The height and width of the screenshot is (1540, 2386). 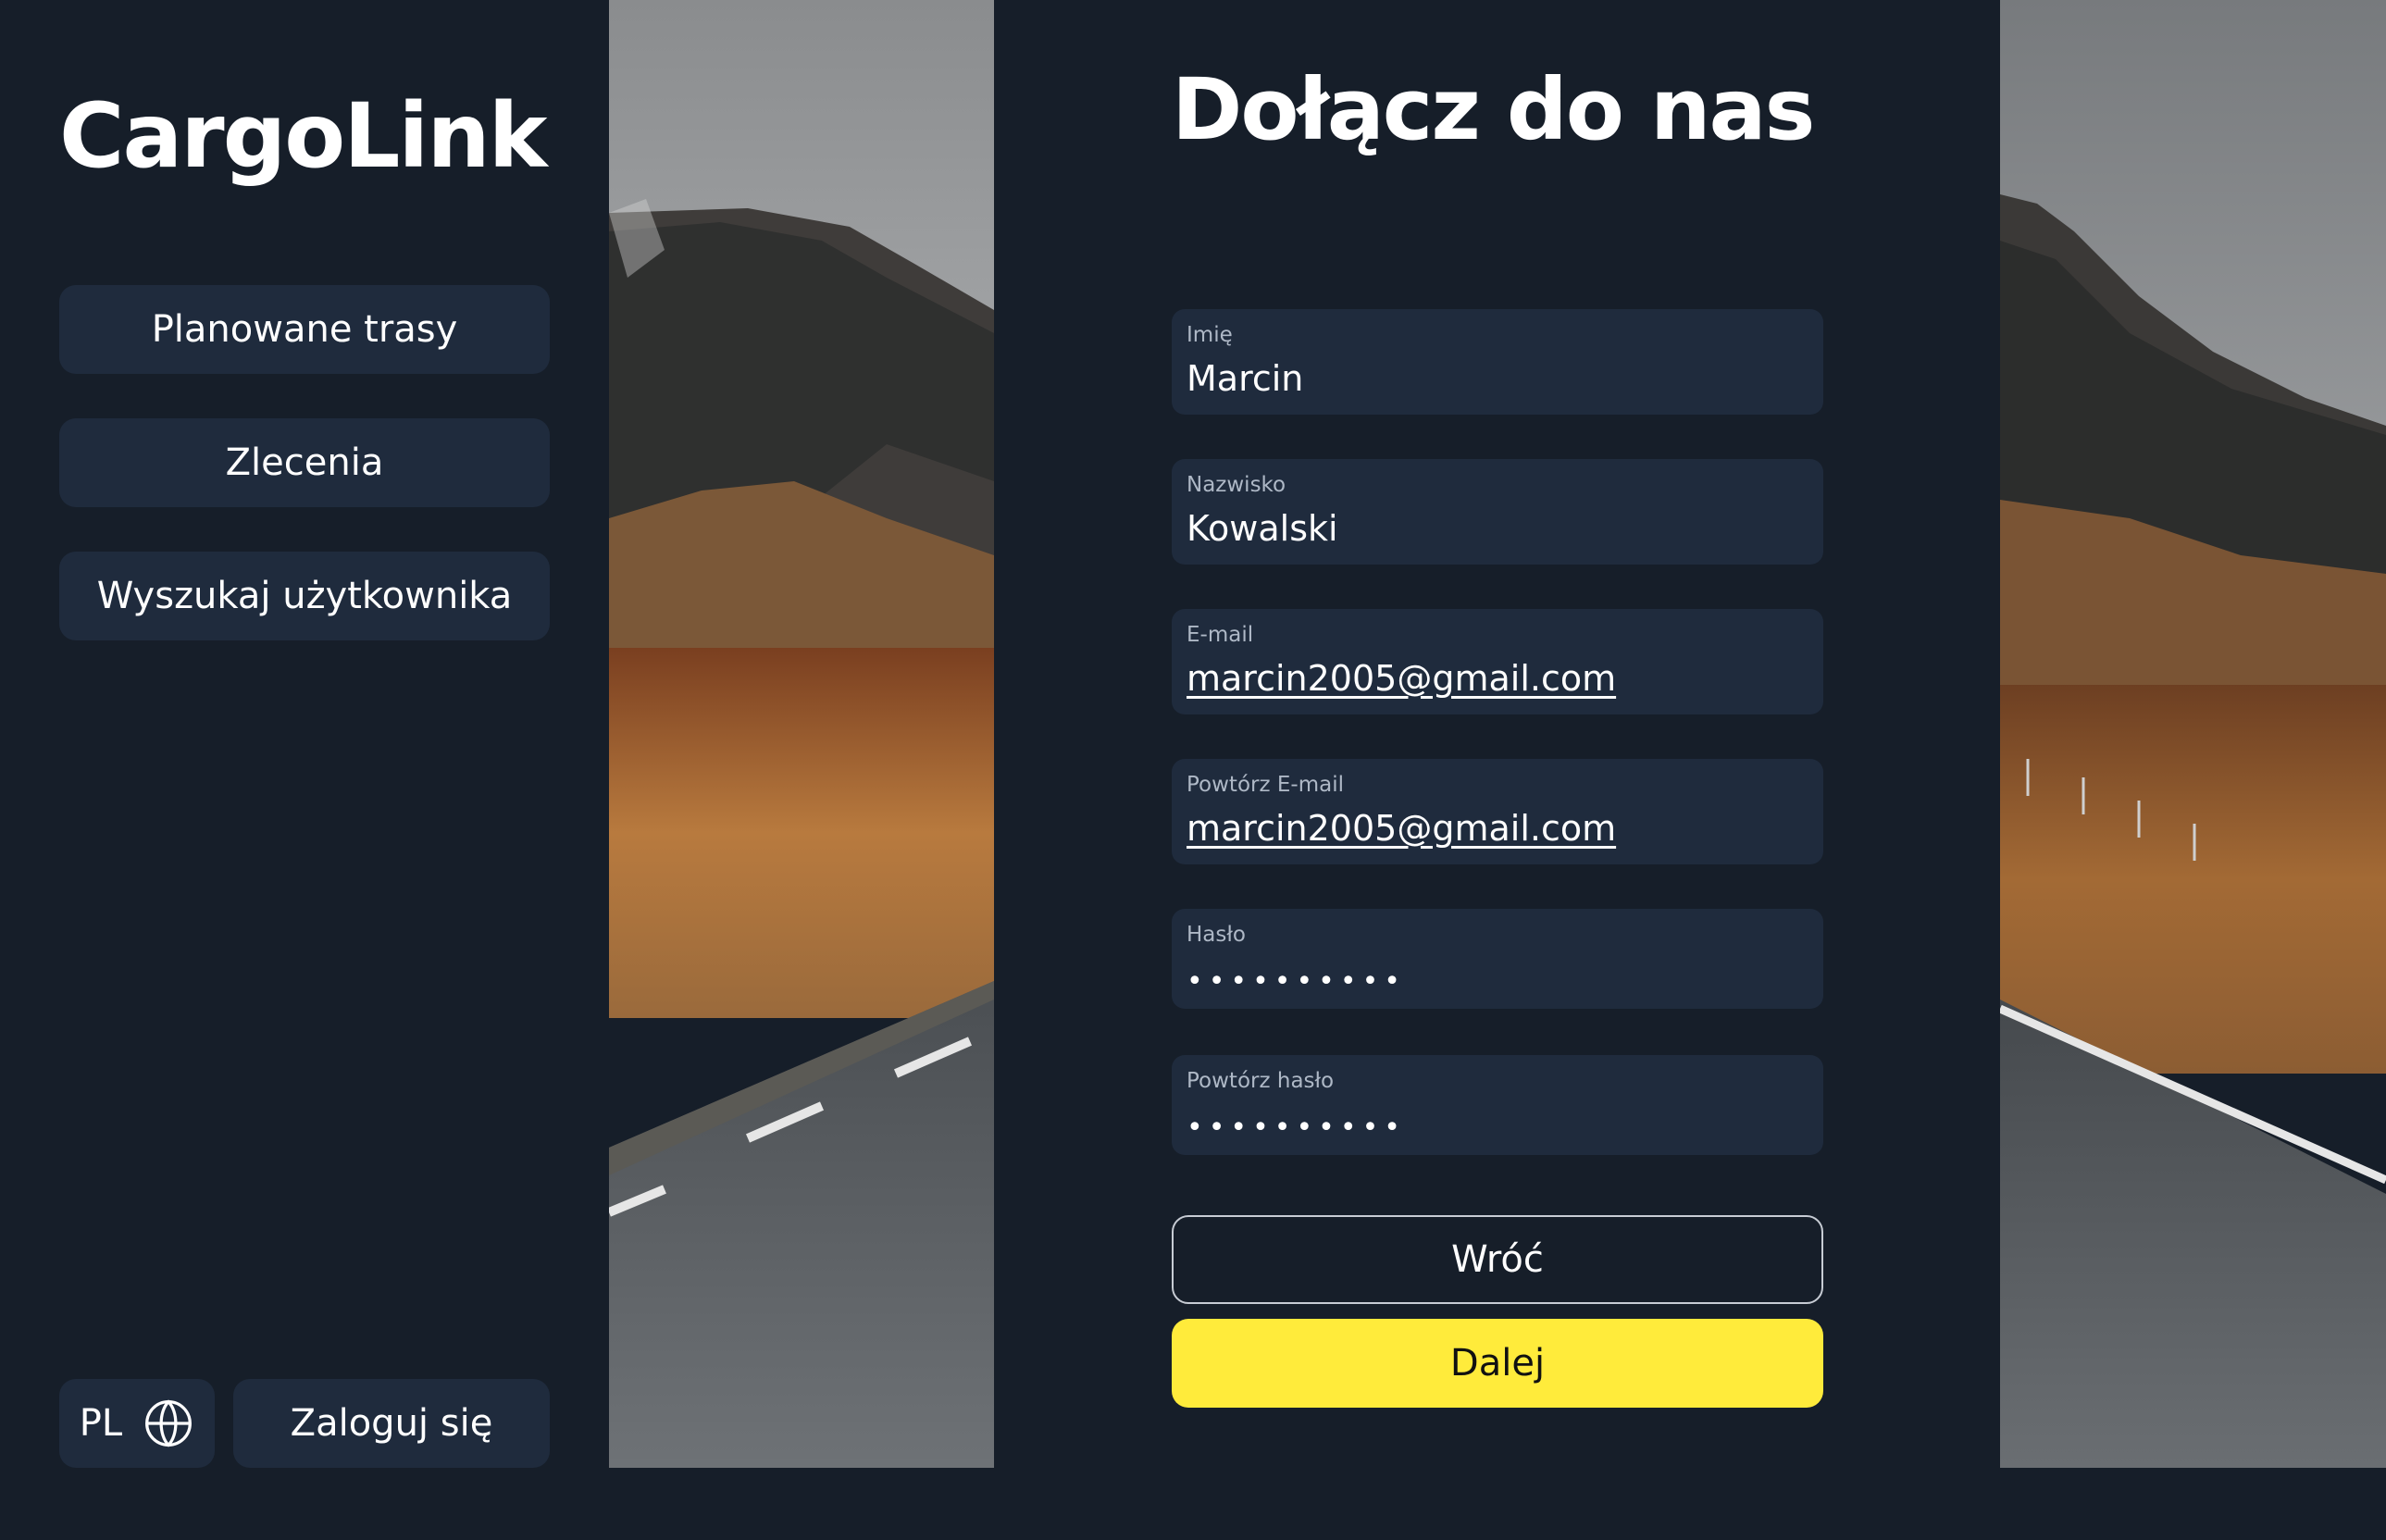 I want to click on field-label: Nazwisko, so click(x=1236, y=485).